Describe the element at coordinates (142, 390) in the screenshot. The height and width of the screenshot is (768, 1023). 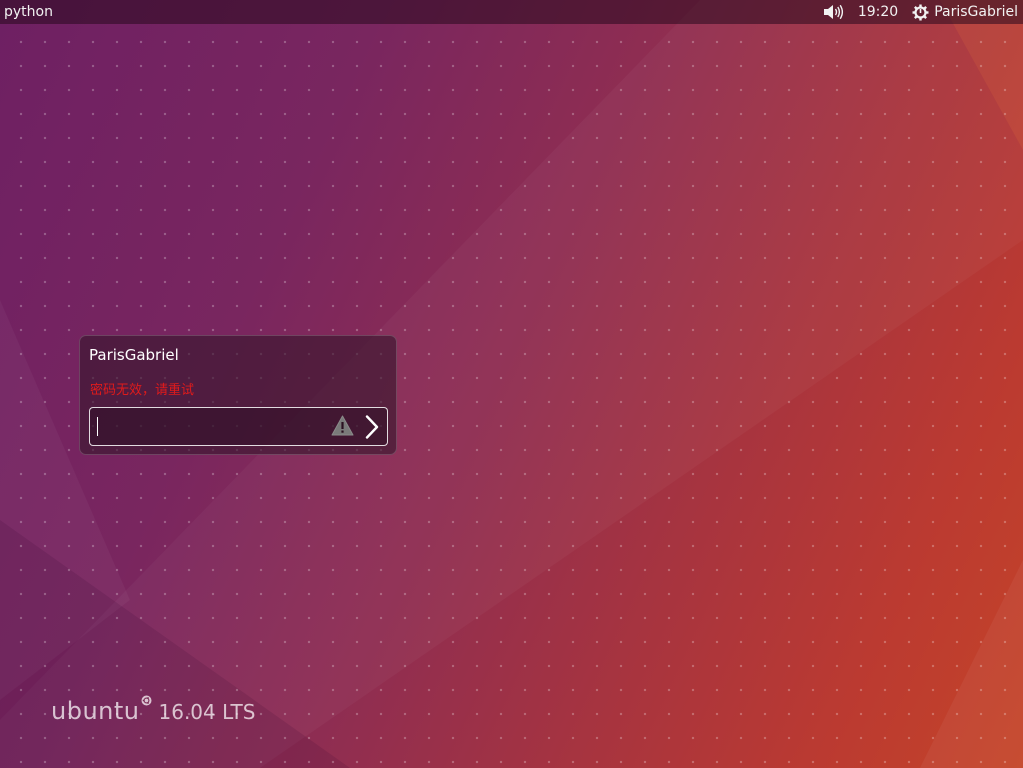
I see `login-error-message: 密码无效，请重试` at that location.